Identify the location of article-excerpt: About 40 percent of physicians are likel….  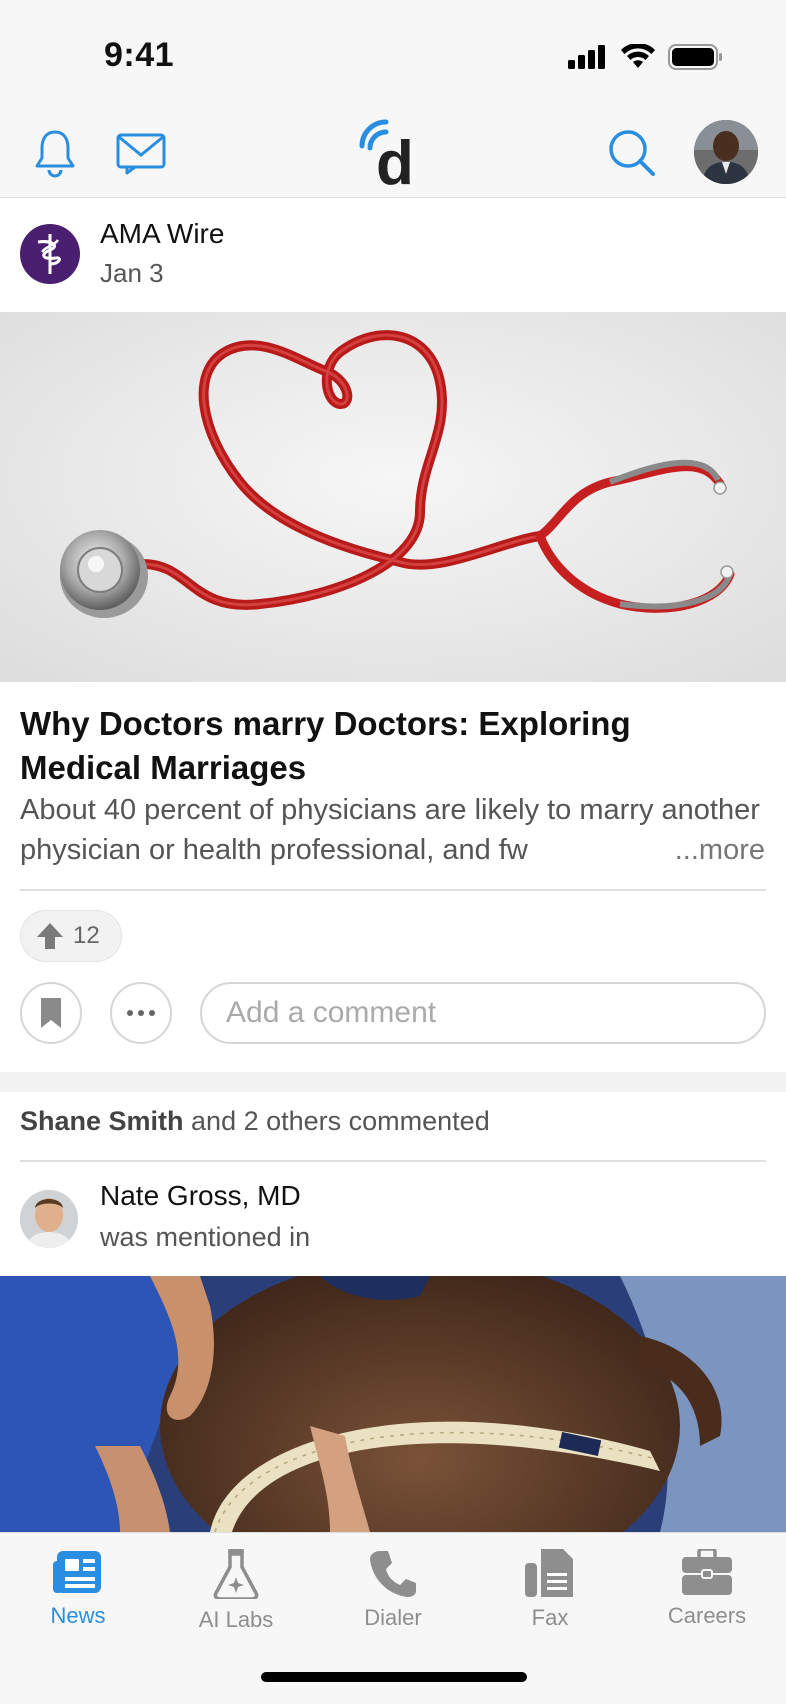
(392, 830).